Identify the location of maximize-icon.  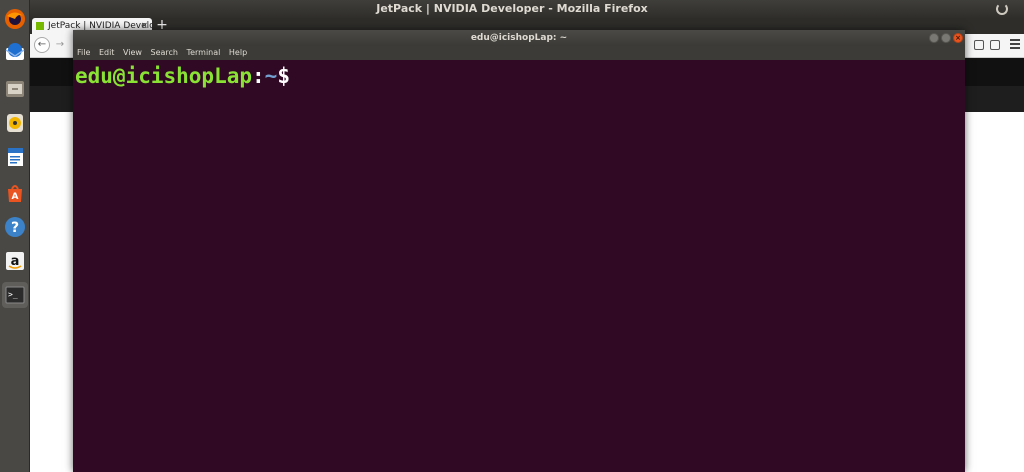
(946, 38).